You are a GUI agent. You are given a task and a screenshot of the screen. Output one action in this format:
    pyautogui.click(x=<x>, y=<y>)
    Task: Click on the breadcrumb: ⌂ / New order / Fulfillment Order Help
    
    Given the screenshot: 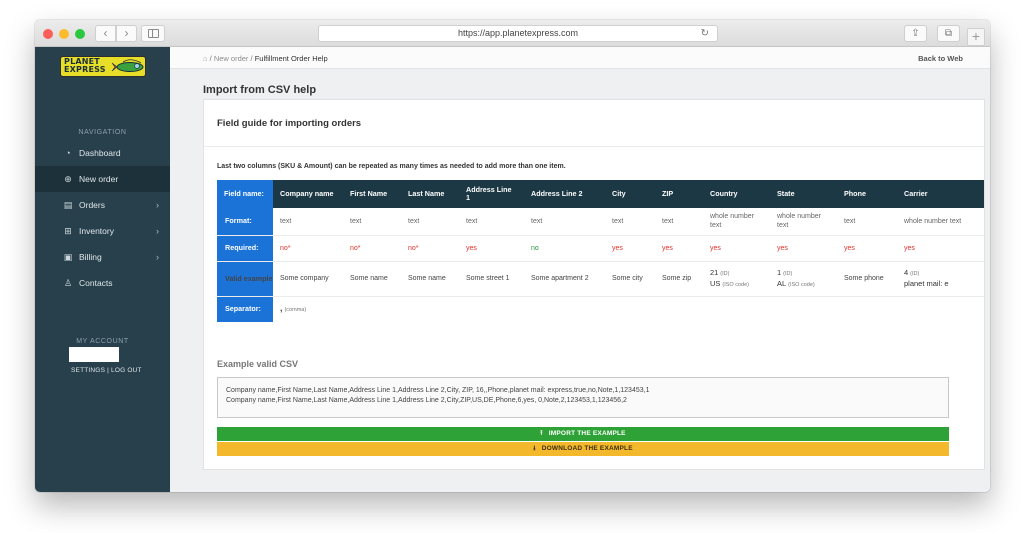 What is the action you would take?
    pyautogui.click(x=265, y=58)
    